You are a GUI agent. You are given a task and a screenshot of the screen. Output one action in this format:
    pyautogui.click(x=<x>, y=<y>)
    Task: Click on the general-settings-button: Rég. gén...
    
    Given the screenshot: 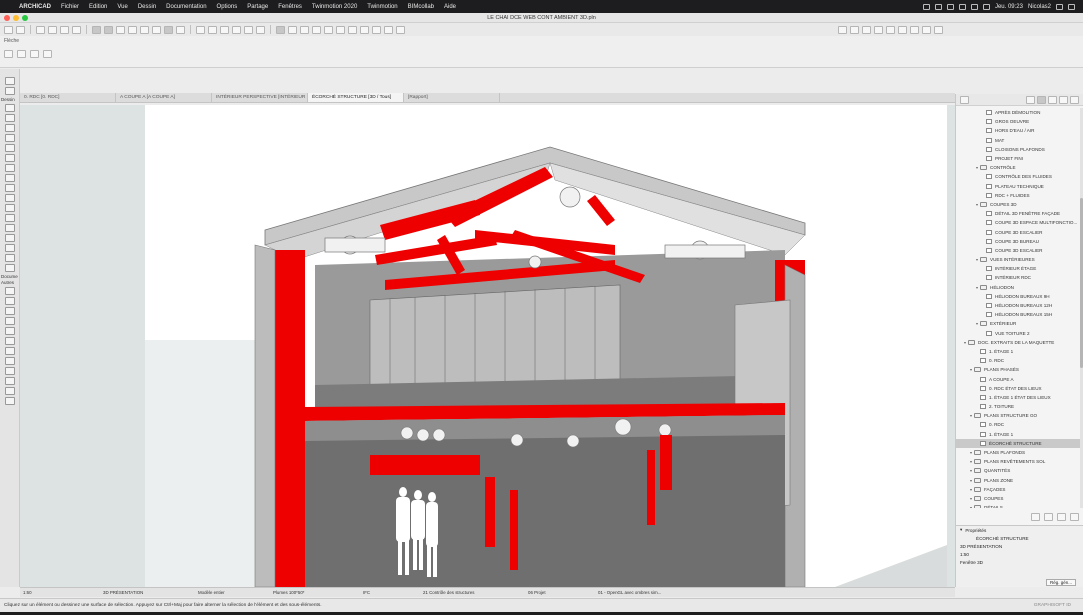 What is the action you would take?
    pyautogui.click(x=1060, y=582)
    